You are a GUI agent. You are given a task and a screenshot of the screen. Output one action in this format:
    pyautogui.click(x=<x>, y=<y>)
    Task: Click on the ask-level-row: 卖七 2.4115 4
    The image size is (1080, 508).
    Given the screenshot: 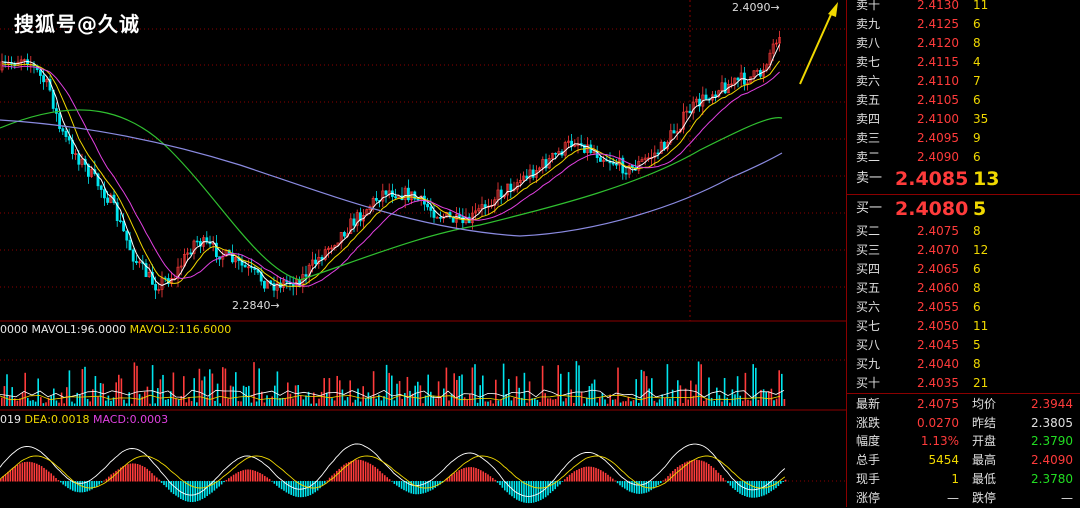 What is the action you would take?
    pyautogui.click(x=963, y=62)
    